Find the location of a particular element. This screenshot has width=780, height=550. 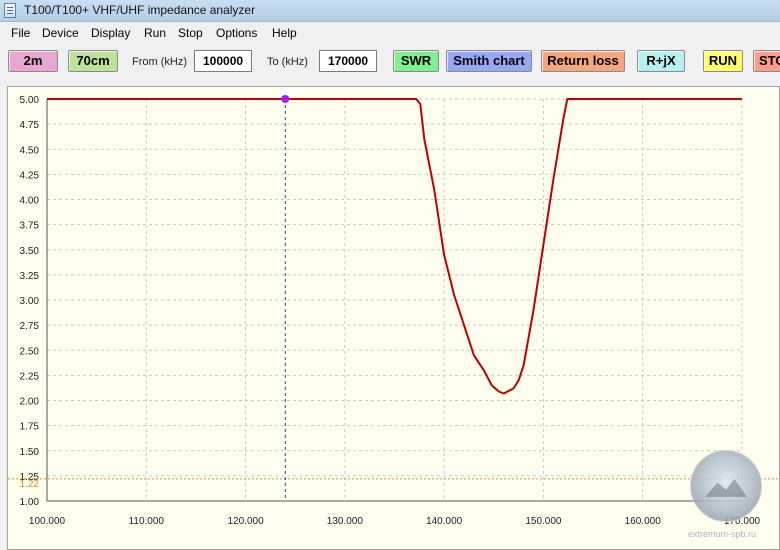

y-tick-label: 1.50 is located at coordinates (30, 452).